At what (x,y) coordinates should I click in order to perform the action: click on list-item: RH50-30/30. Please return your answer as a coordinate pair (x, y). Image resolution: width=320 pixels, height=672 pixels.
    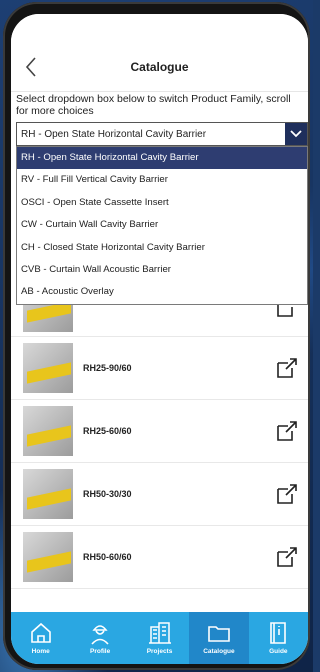
    Looking at the image, I should click on (159, 494).